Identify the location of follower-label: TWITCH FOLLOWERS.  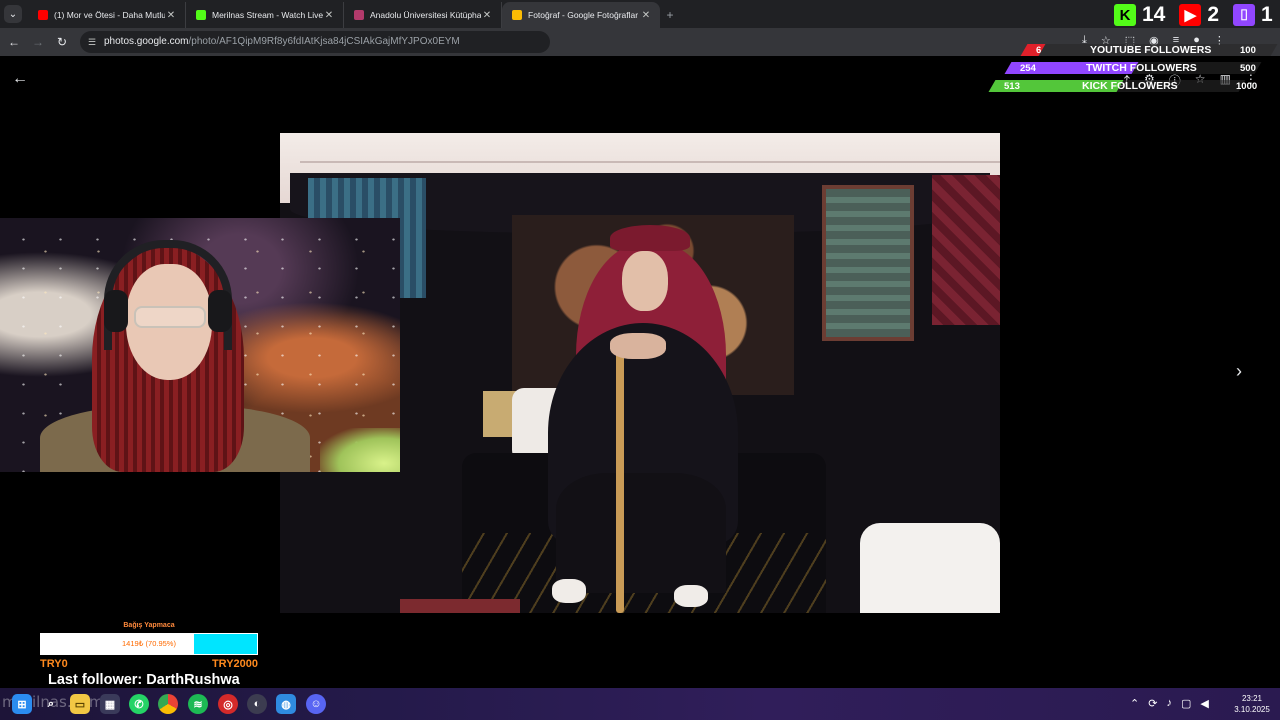
(1141, 68).